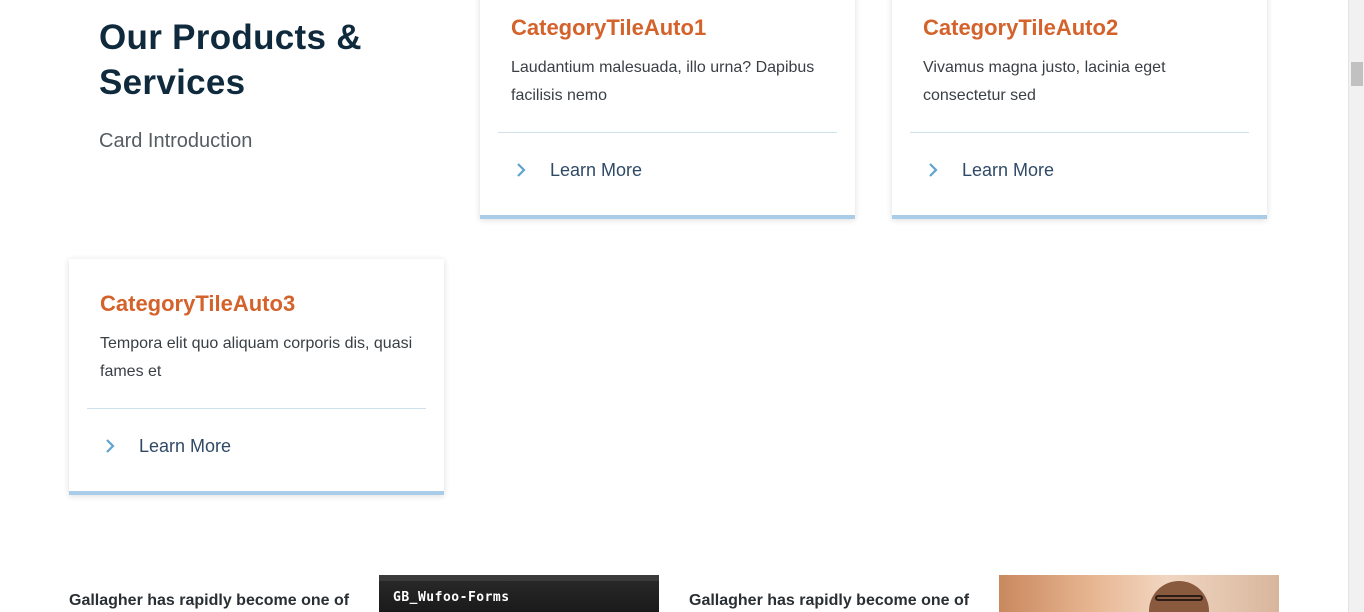  I want to click on person-glasses, so click(1179, 598).